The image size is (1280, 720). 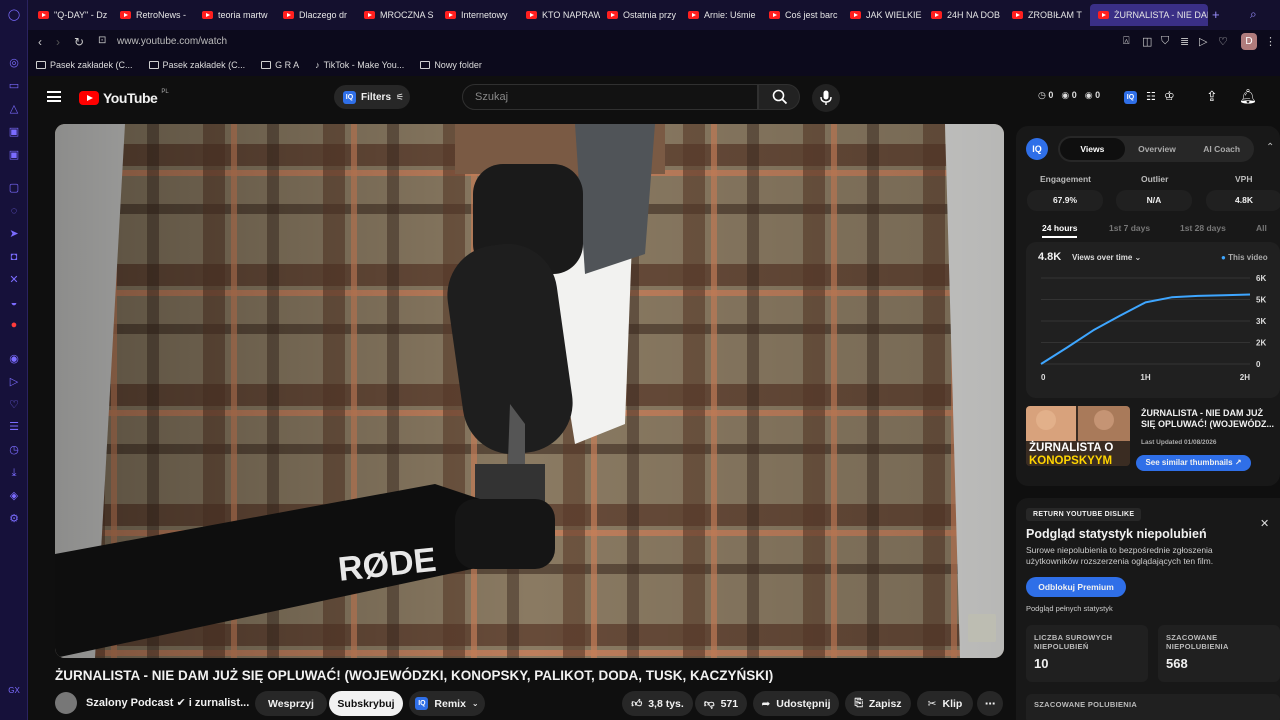 What do you see at coordinates (1264, 523) in the screenshot?
I see `close-icon: ✕` at bounding box center [1264, 523].